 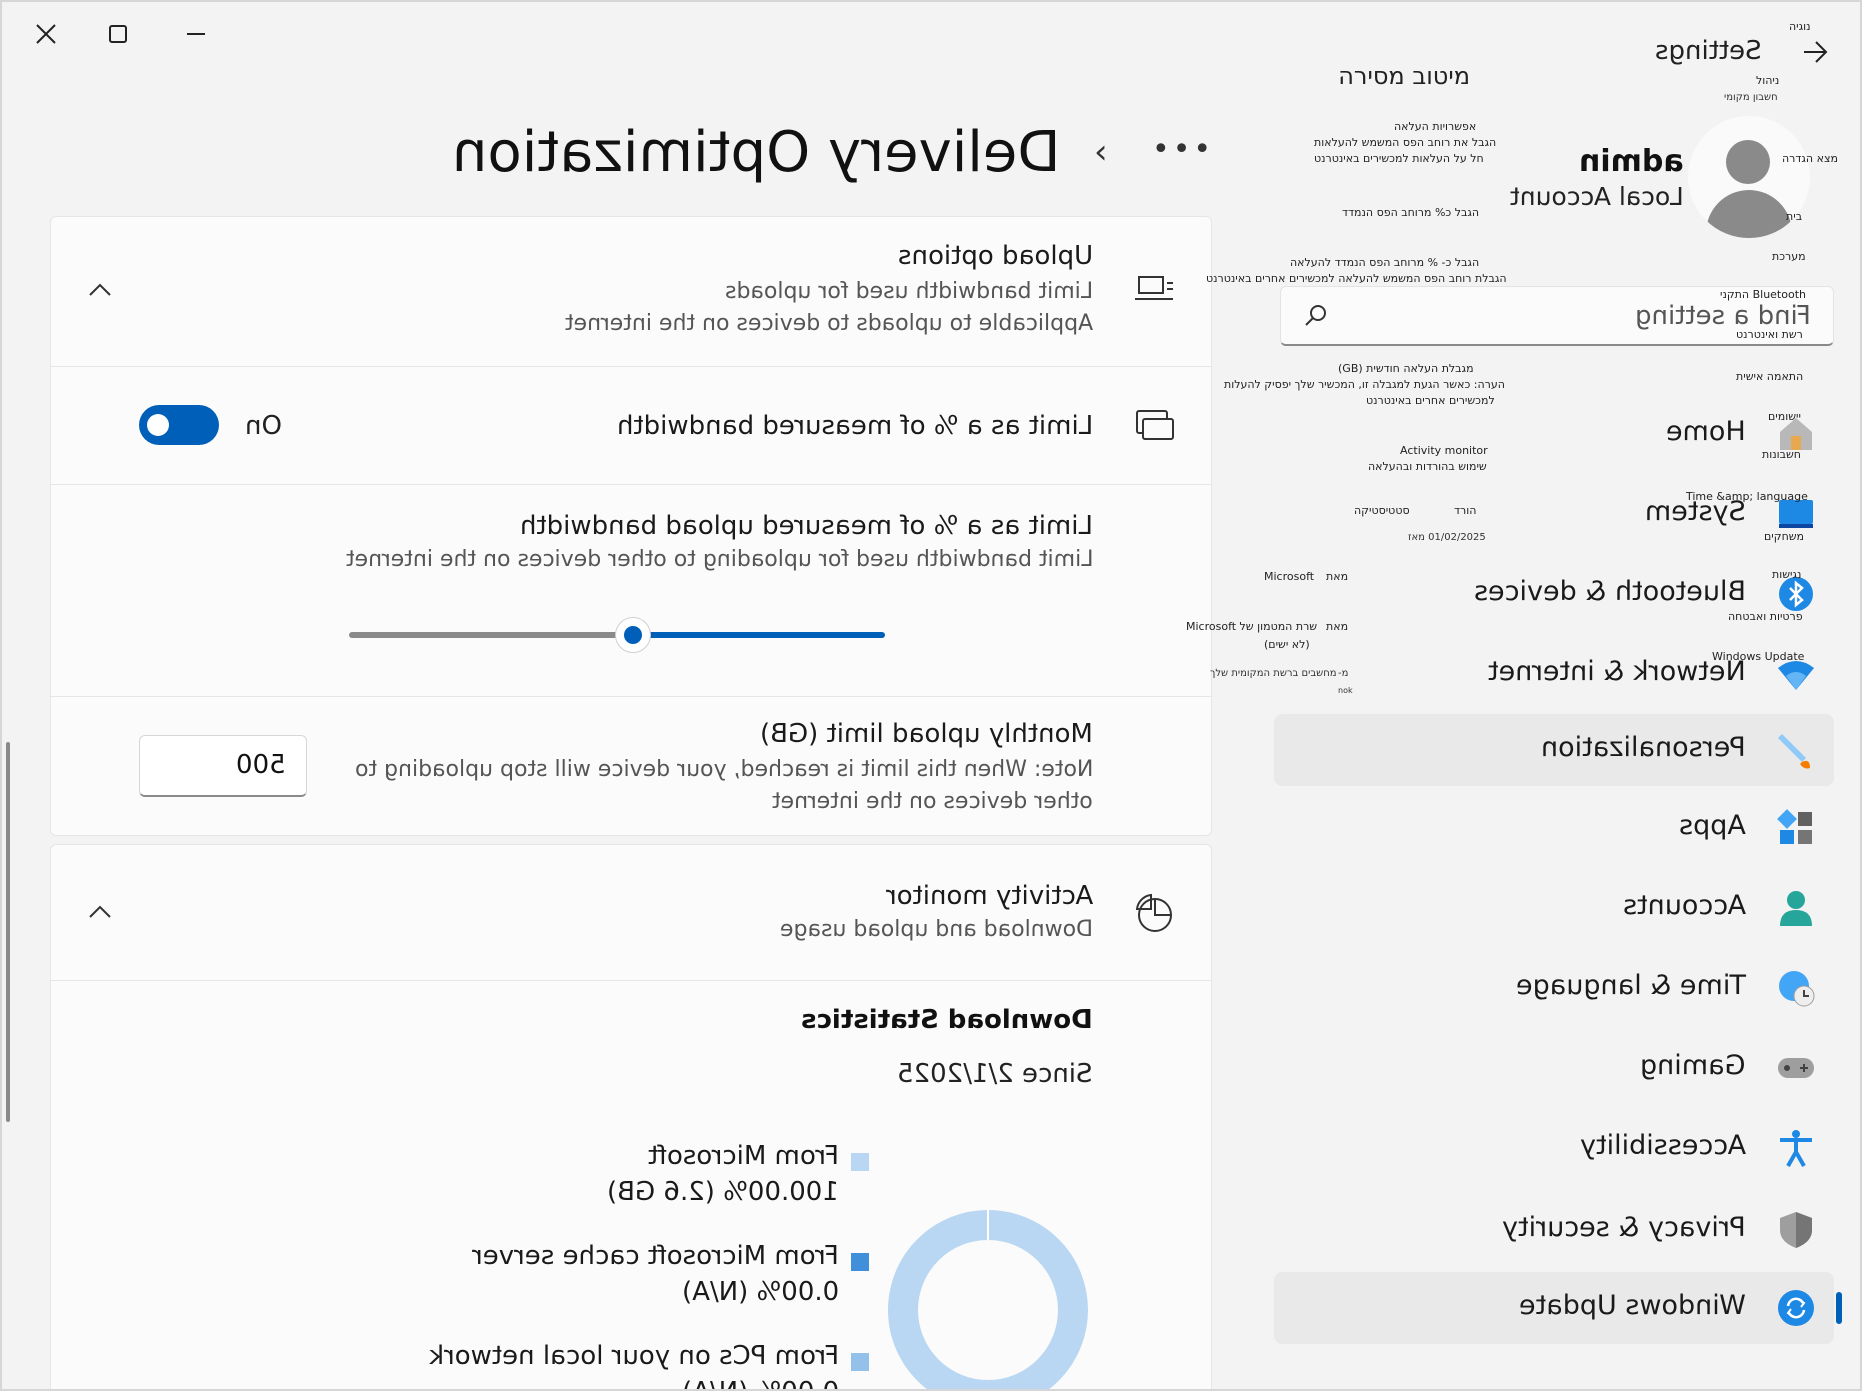 I want to click on maximize-icon, so click(x=118, y=34).